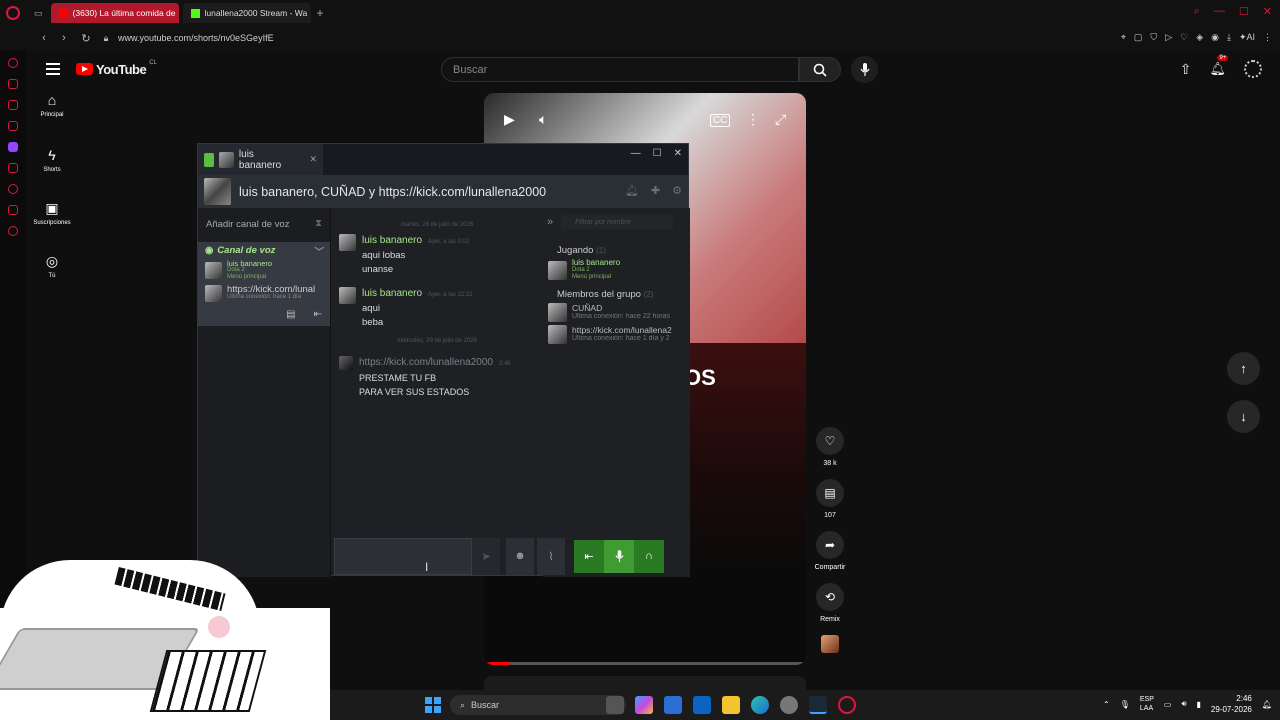  What do you see at coordinates (426, 363) in the screenshot?
I see `message-author: https://kick.com/lunallena2000` at bounding box center [426, 363].